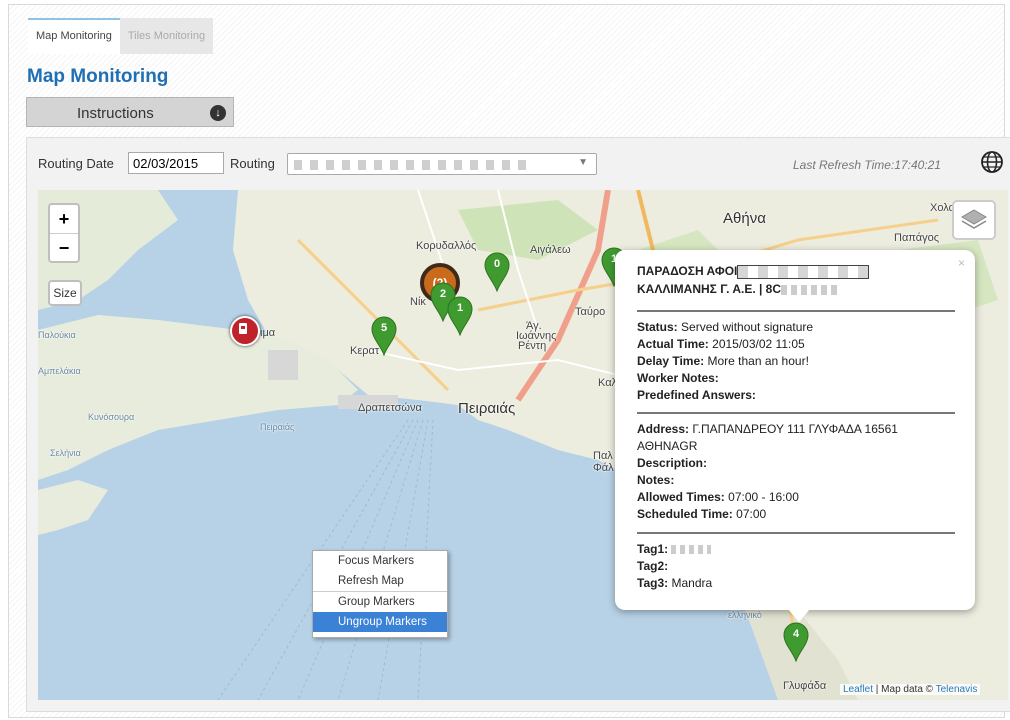  What do you see at coordinates (590, 312) in the screenshot?
I see `place-label: Ταύρο` at bounding box center [590, 312].